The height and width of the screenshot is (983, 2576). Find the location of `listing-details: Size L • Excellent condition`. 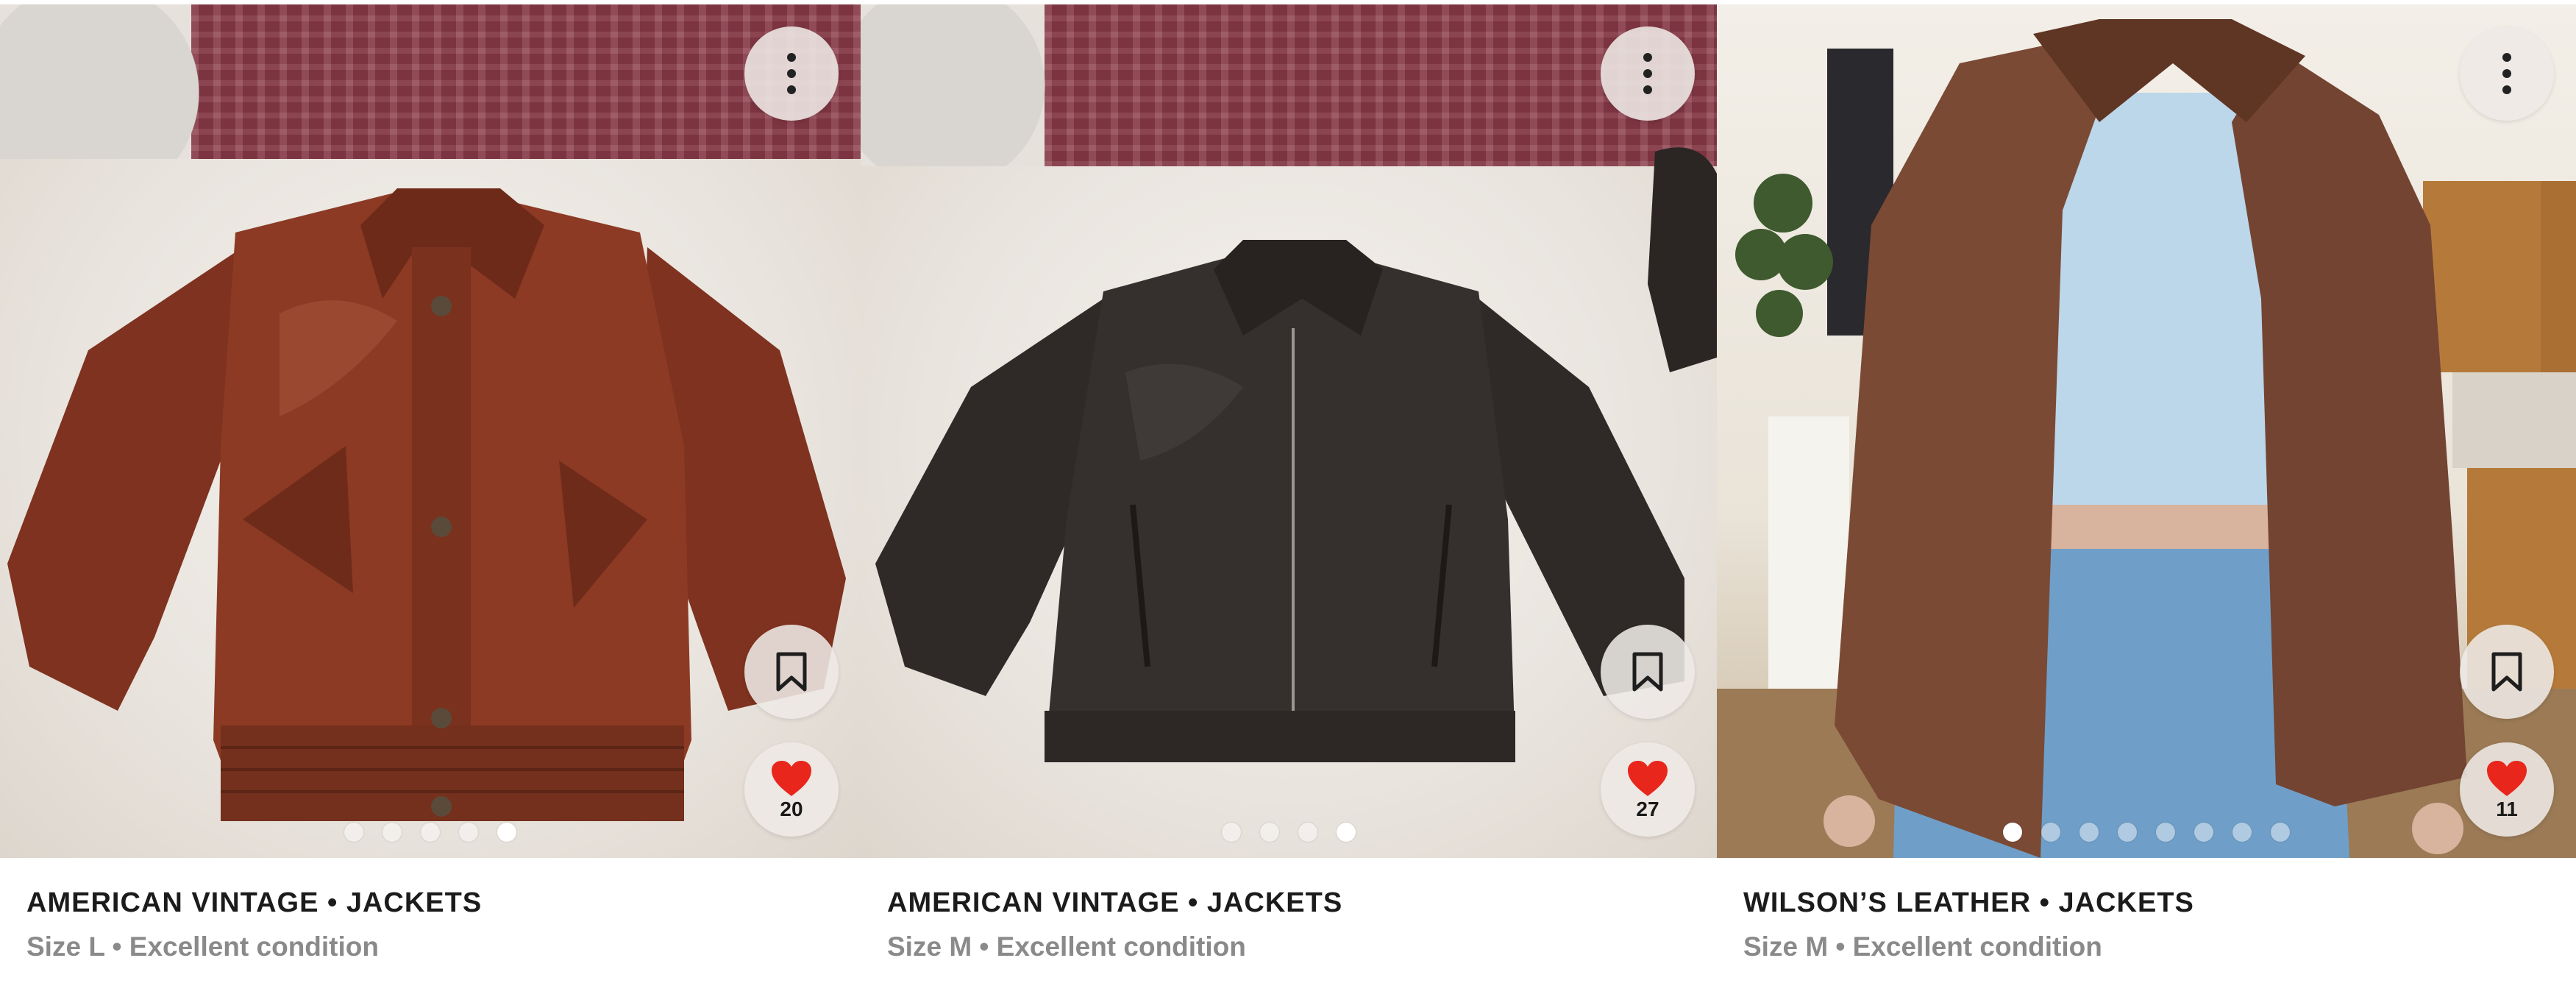

listing-details: Size L • Excellent condition is located at coordinates (202, 946).